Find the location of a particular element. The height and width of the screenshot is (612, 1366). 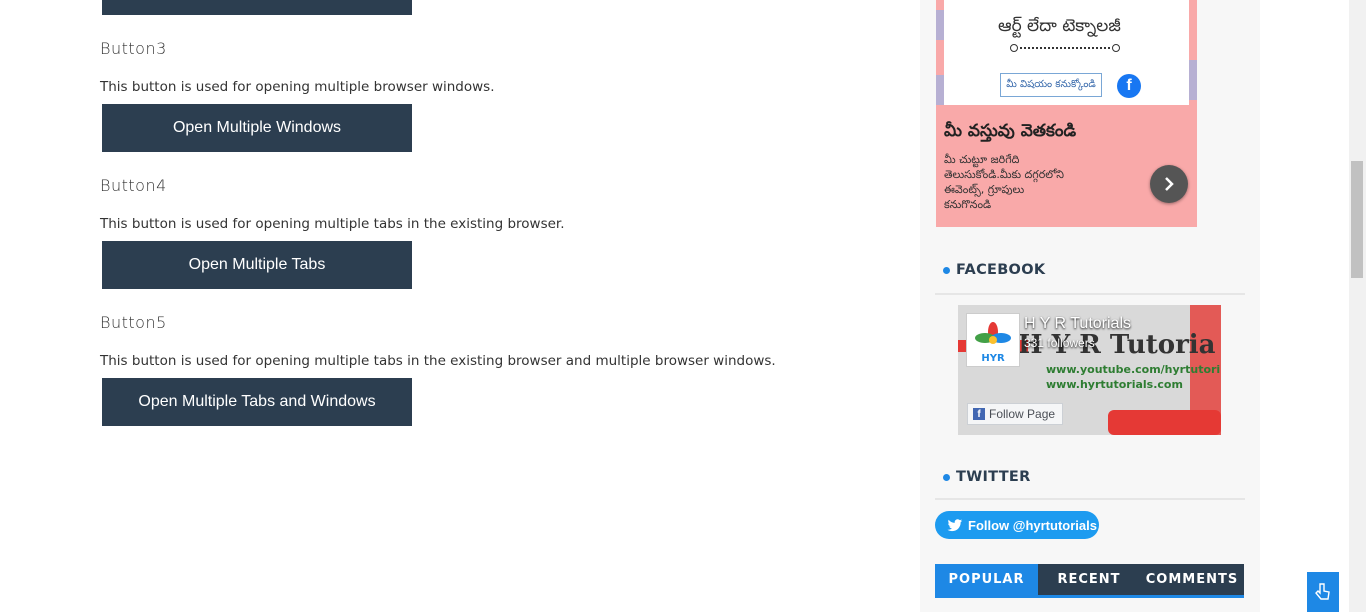

section-heading-button3: Button3 is located at coordinates (133, 48).